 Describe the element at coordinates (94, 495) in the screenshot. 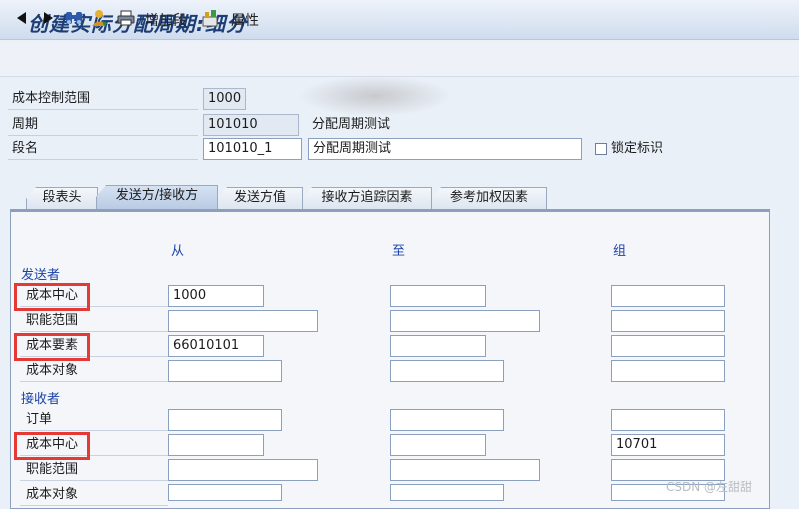

I see `receiver-row-label-cost-object: 成本对象` at that location.